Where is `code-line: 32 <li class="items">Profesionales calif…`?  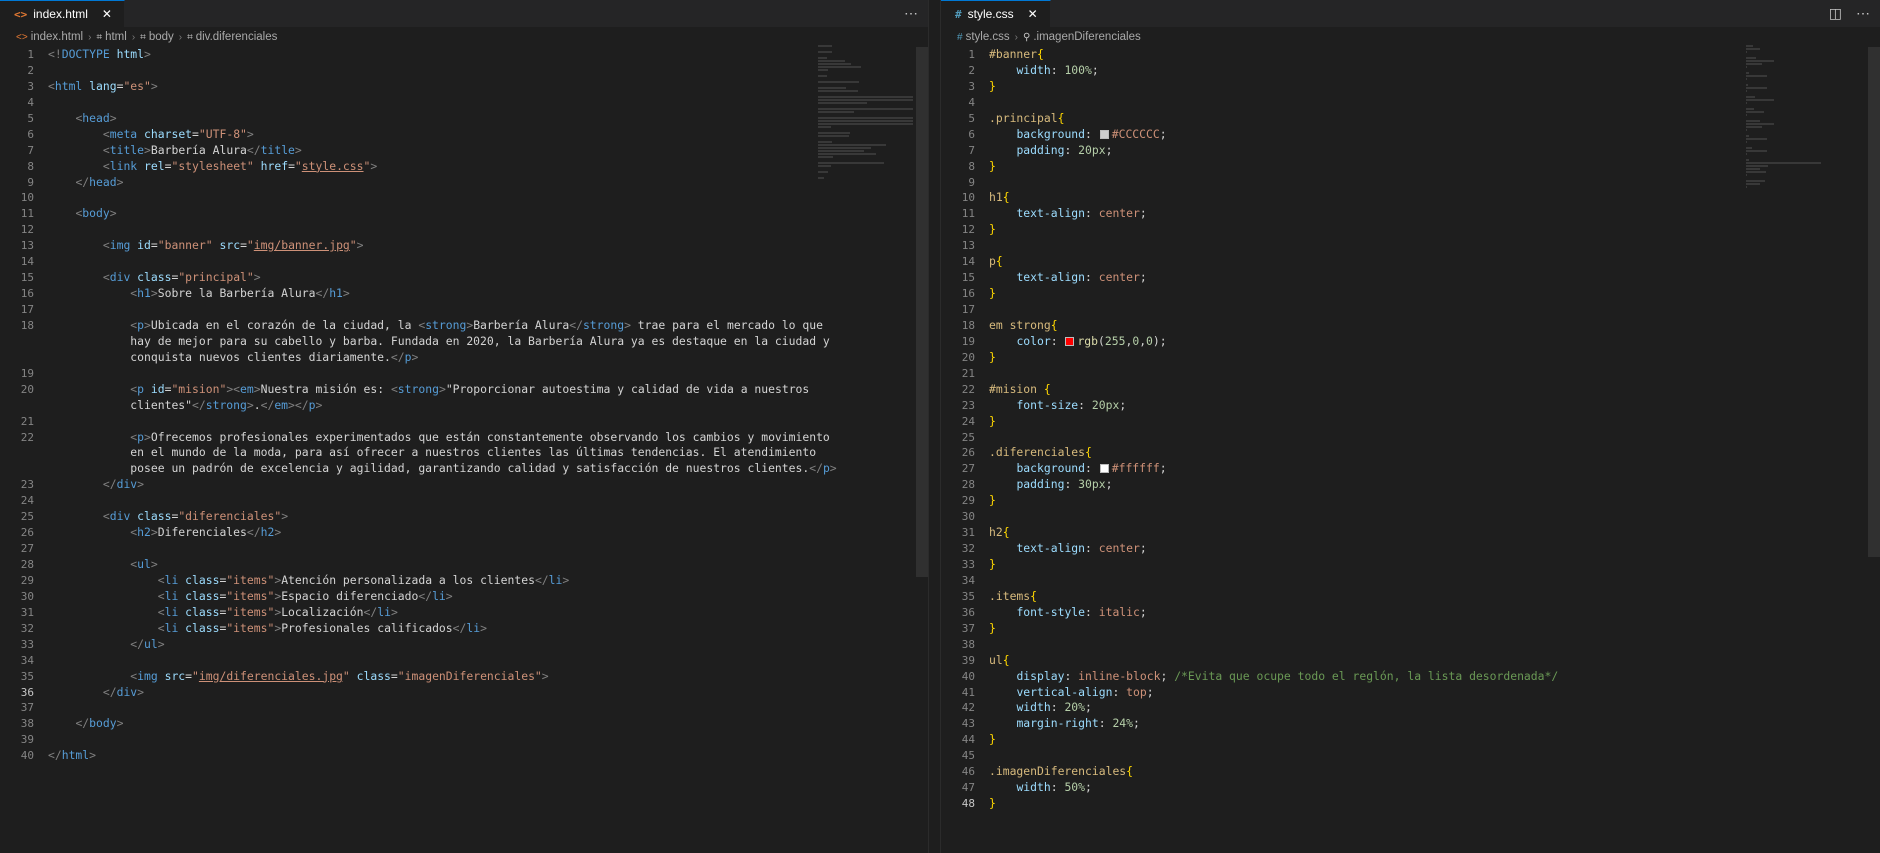 code-line: 32 <li class="items">Profesionales calif… is located at coordinates (464, 629).